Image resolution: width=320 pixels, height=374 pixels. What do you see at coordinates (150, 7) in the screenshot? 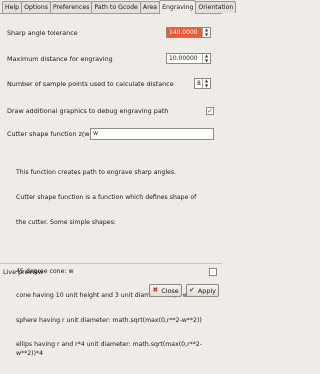
I see `tab-area: Area` at bounding box center [150, 7].